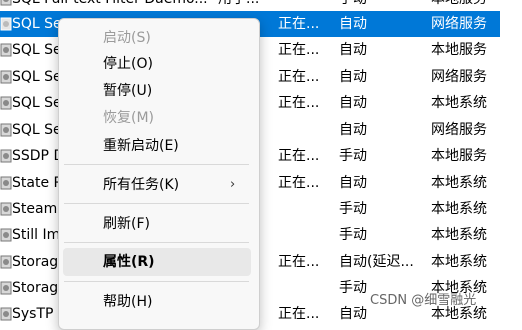 The height and width of the screenshot is (330, 522). Describe the element at coordinates (129, 118) in the screenshot. I see `menu-item-label: 恢复(M)` at that location.